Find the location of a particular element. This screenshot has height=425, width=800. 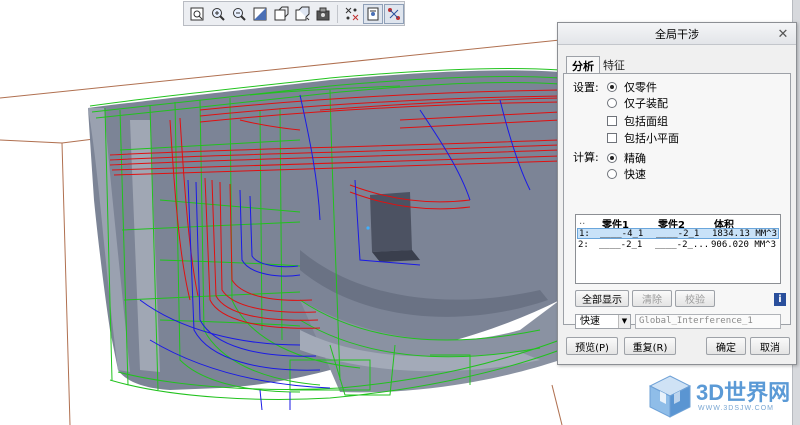

zoom-fit-icon is located at coordinates (197, 14).